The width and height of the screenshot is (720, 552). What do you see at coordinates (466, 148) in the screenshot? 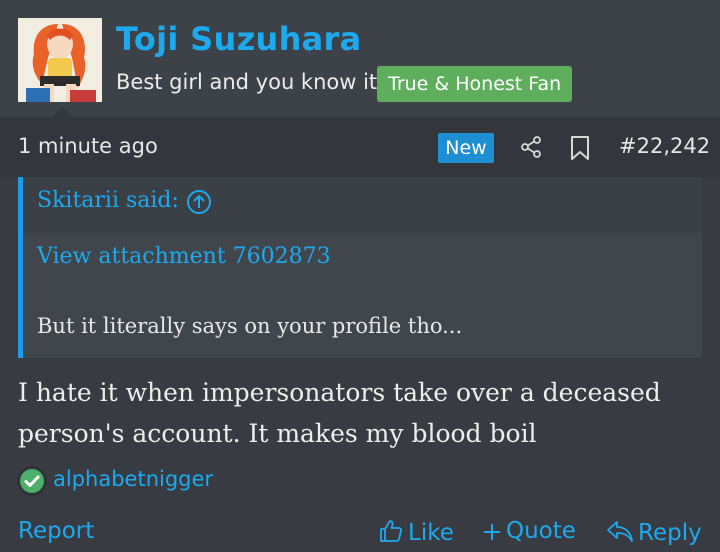
I see `new-badge: New` at bounding box center [466, 148].